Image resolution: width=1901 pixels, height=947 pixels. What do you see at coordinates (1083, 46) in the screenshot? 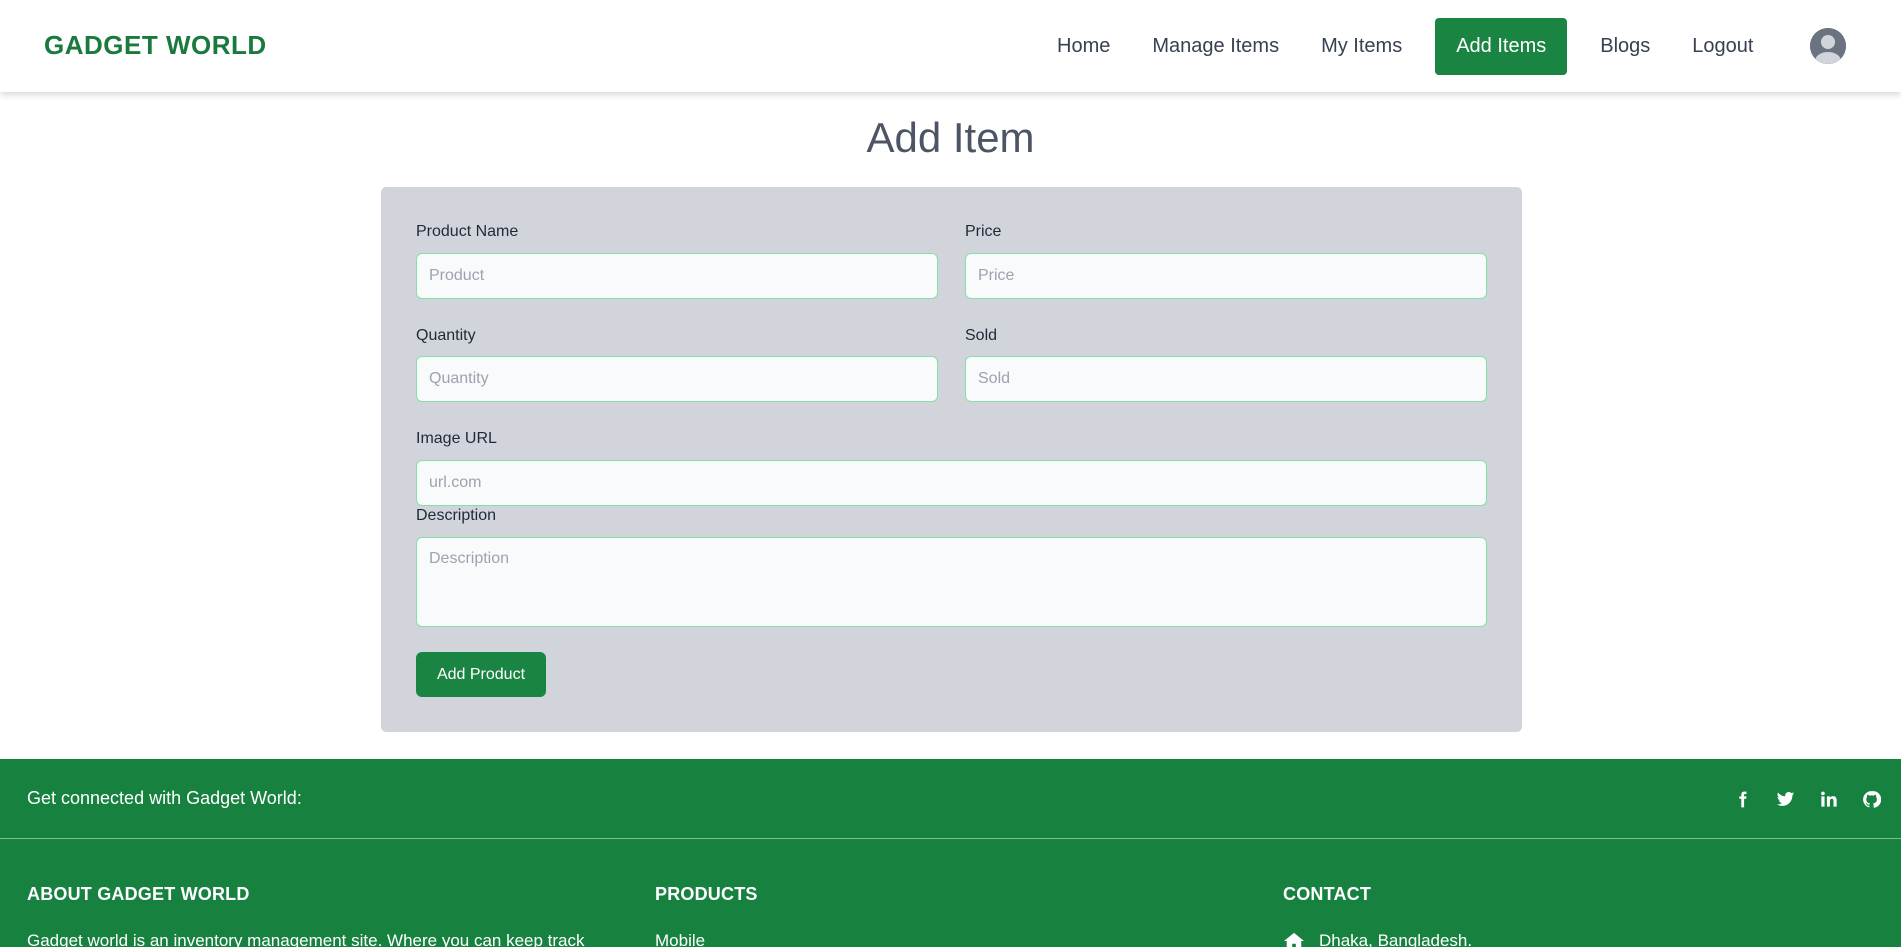
I see `nav-link-home: Home` at bounding box center [1083, 46].